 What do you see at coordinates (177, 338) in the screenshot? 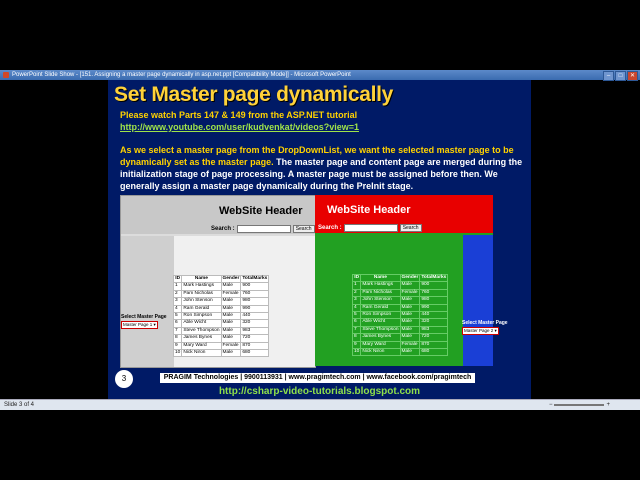
I see `table-cell: 8` at bounding box center [177, 338].